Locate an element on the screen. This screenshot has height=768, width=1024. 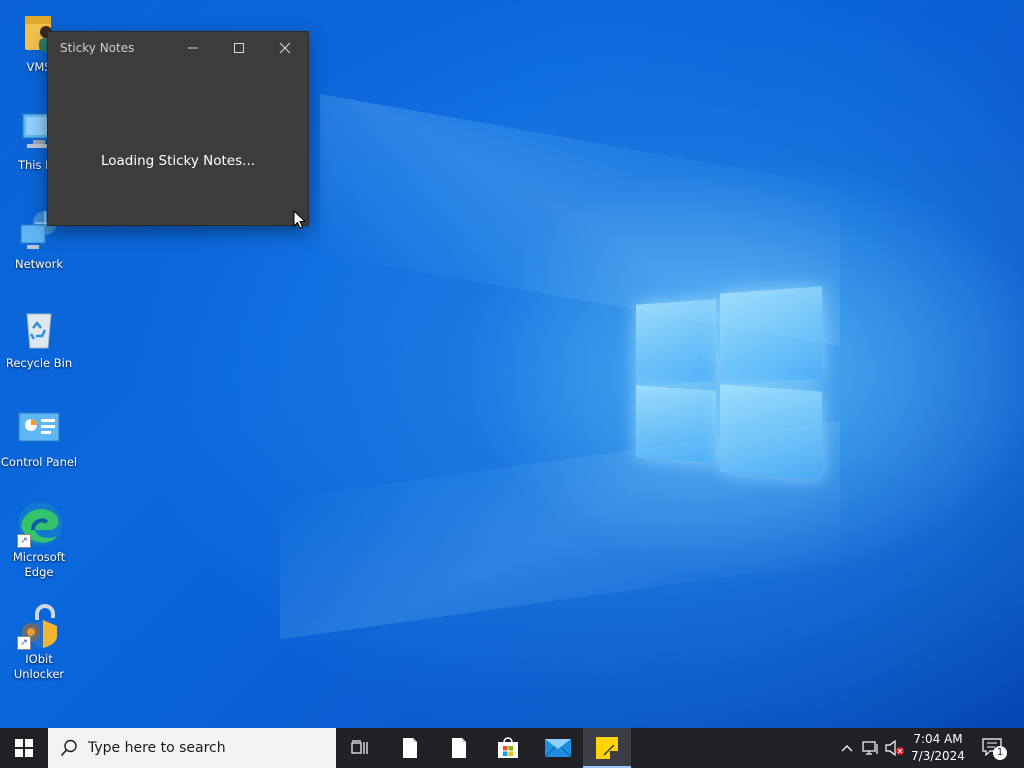
desktop-icon-label: Network is located at coordinates (39, 264).